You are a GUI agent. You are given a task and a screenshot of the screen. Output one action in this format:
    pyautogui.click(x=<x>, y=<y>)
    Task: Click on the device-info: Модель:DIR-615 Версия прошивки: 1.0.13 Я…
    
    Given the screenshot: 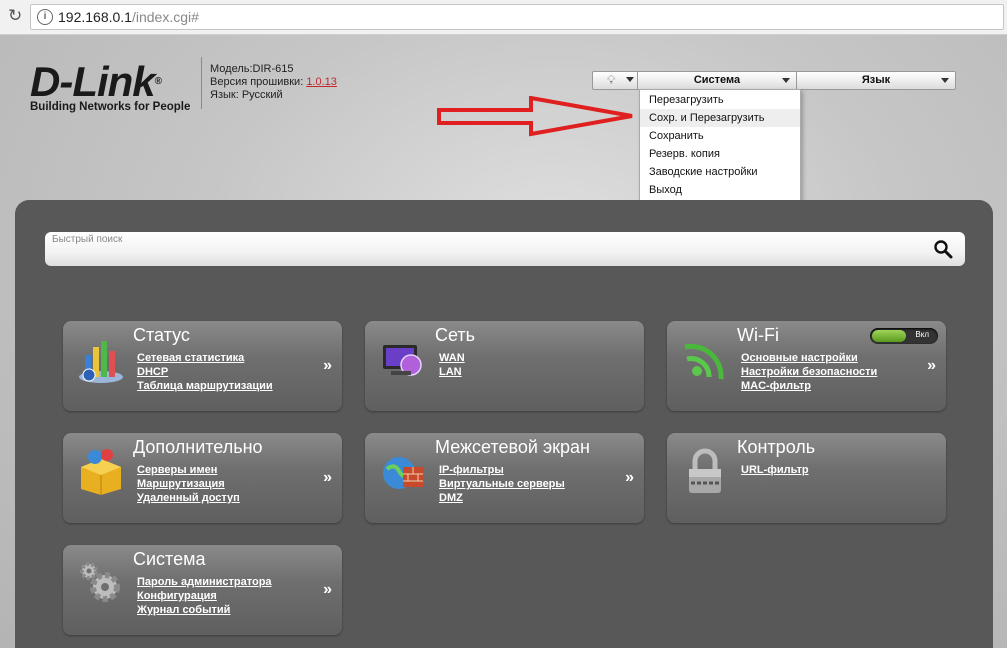 What is the action you would take?
    pyautogui.click(x=273, y=82)
    